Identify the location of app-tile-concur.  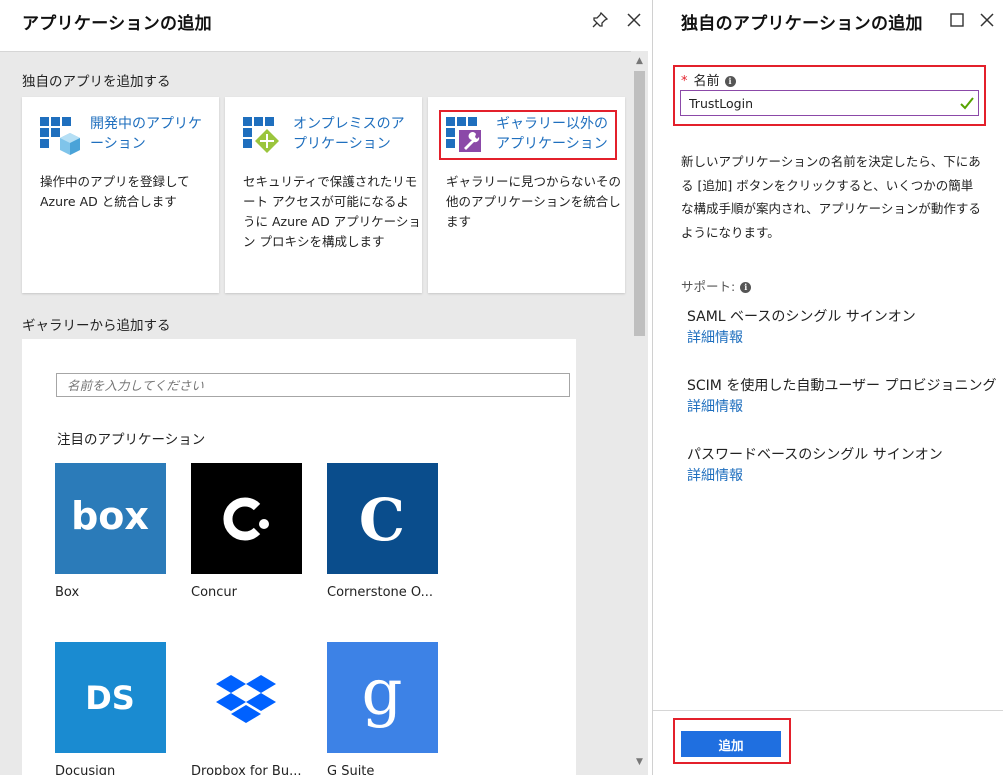
(246, 518).